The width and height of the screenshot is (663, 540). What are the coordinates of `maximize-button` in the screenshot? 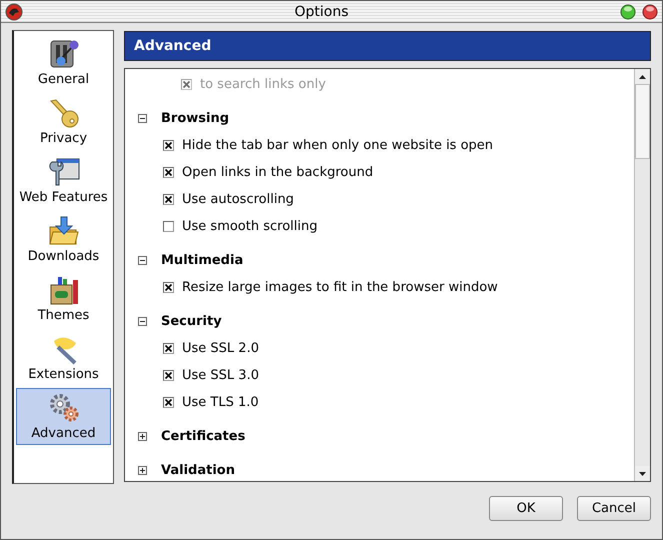 It's located at (628, 12).